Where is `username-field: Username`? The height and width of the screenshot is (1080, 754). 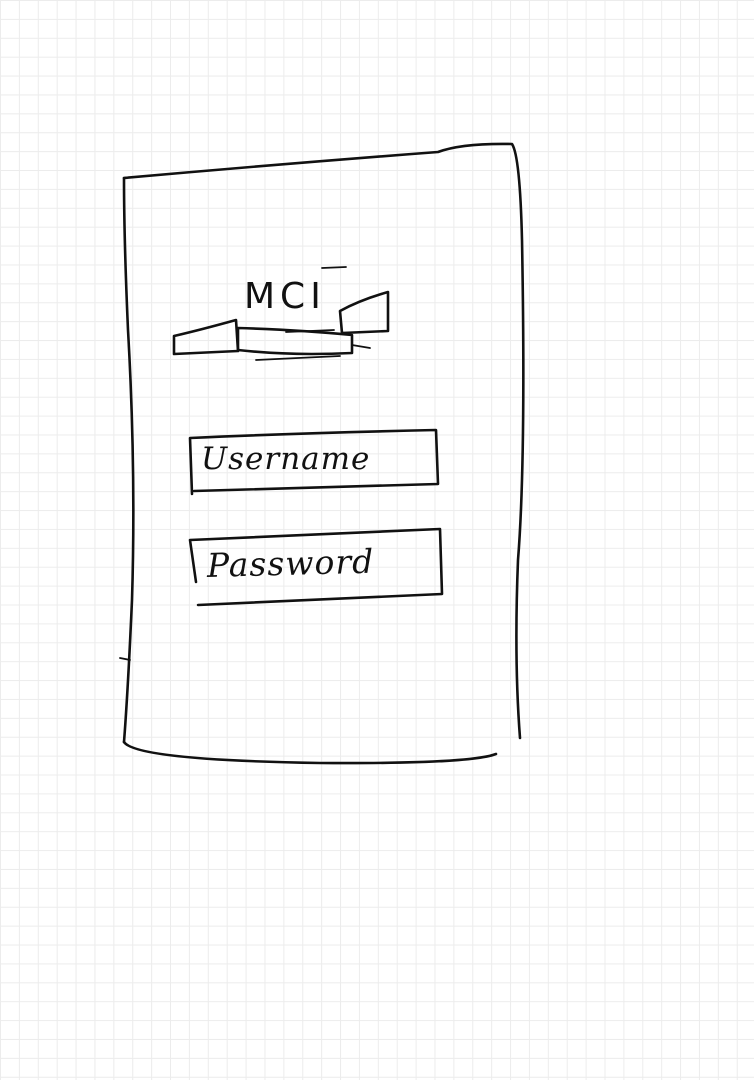 username-field: Username is located at coordinates (285, 459).